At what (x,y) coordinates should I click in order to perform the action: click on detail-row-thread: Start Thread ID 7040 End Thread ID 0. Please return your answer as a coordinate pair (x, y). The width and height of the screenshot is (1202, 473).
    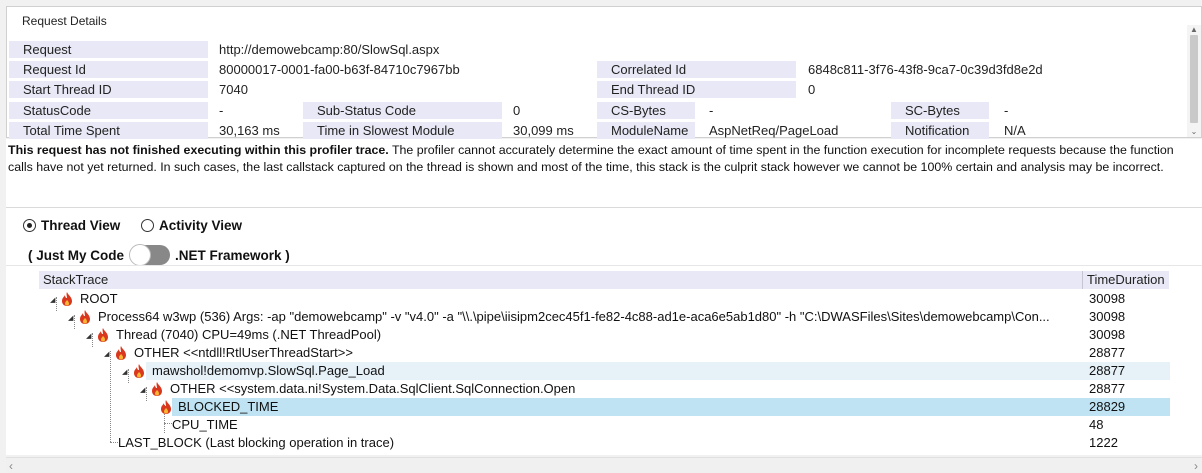
    Looking at the image, I should click on (596, 89).